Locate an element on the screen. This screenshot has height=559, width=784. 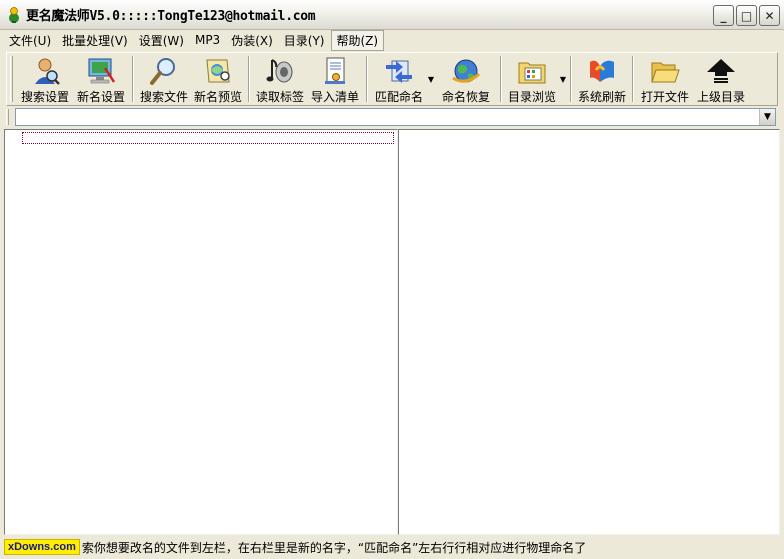
menu-help: 帮助(Z) is located at coordinates (357, 40).